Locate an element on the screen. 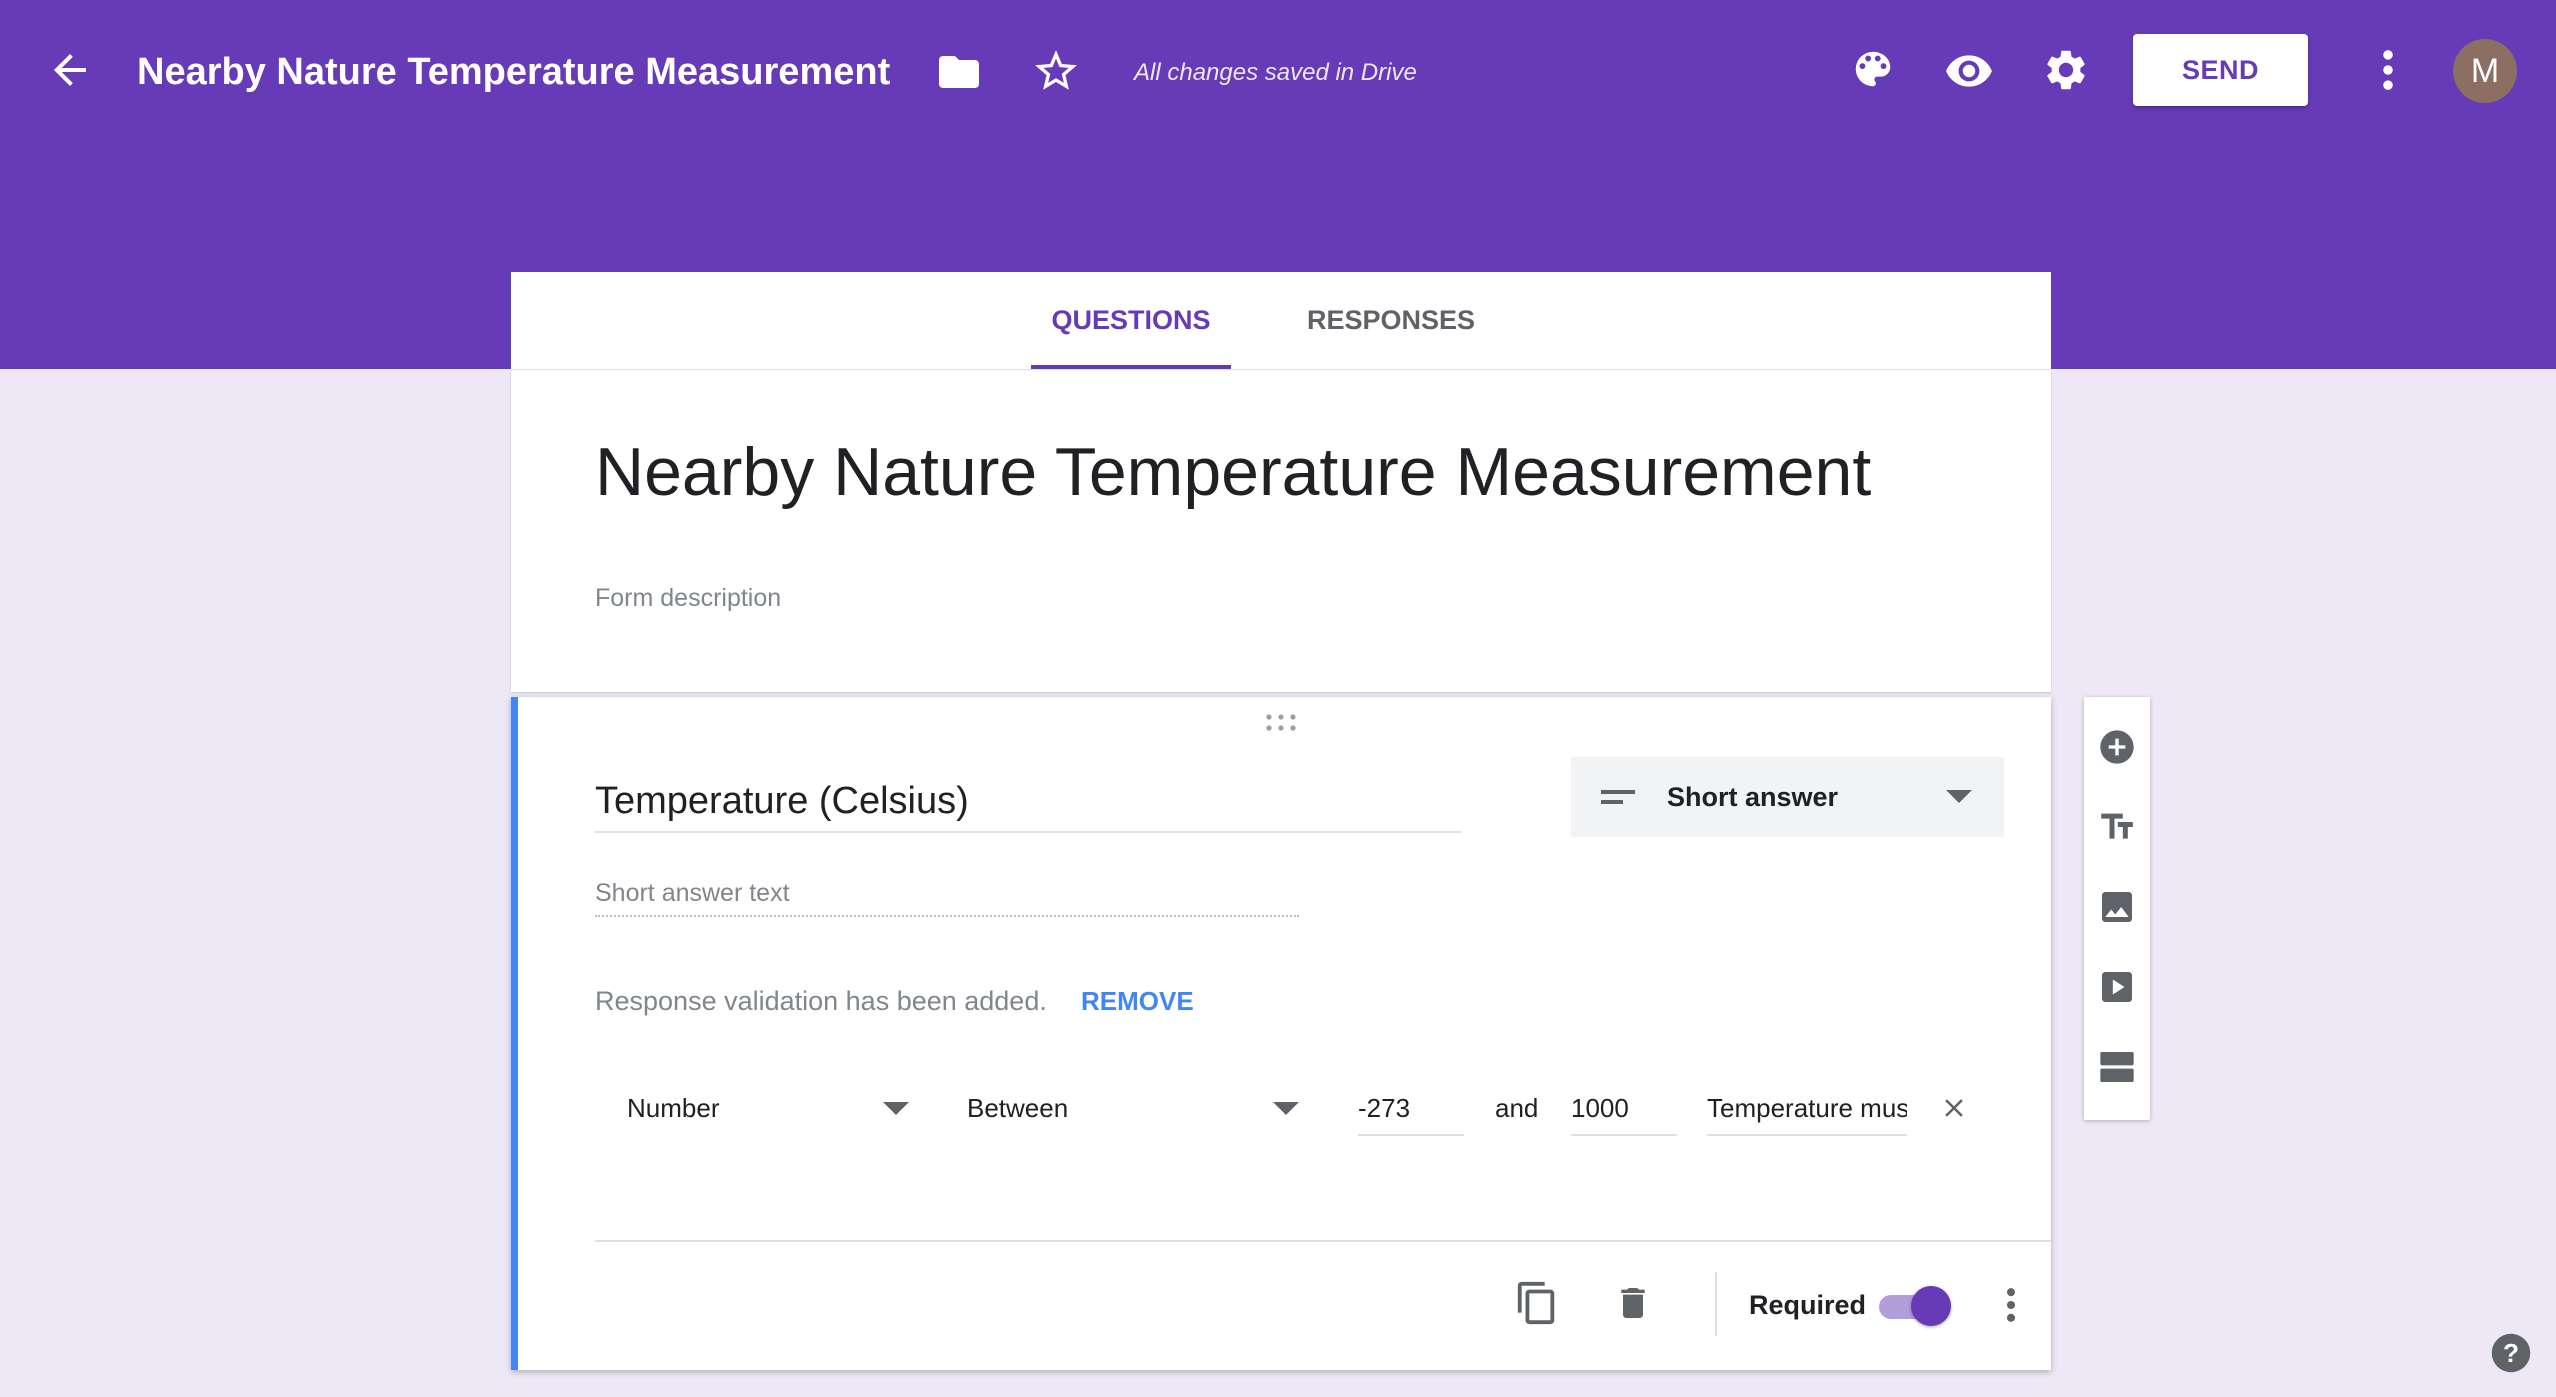 The image size is (2556, 1397). video-icon is located at coordinates (2117, 987).